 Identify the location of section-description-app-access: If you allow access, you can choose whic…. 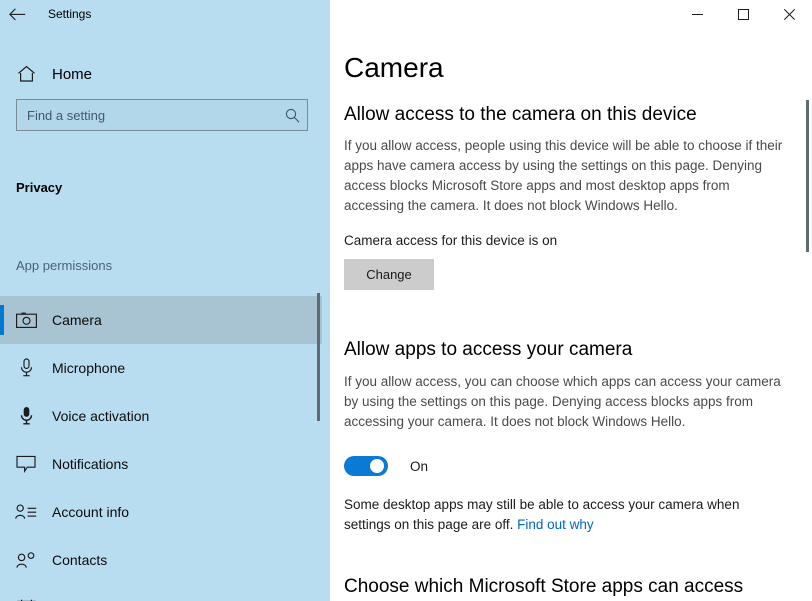
(562, 401).